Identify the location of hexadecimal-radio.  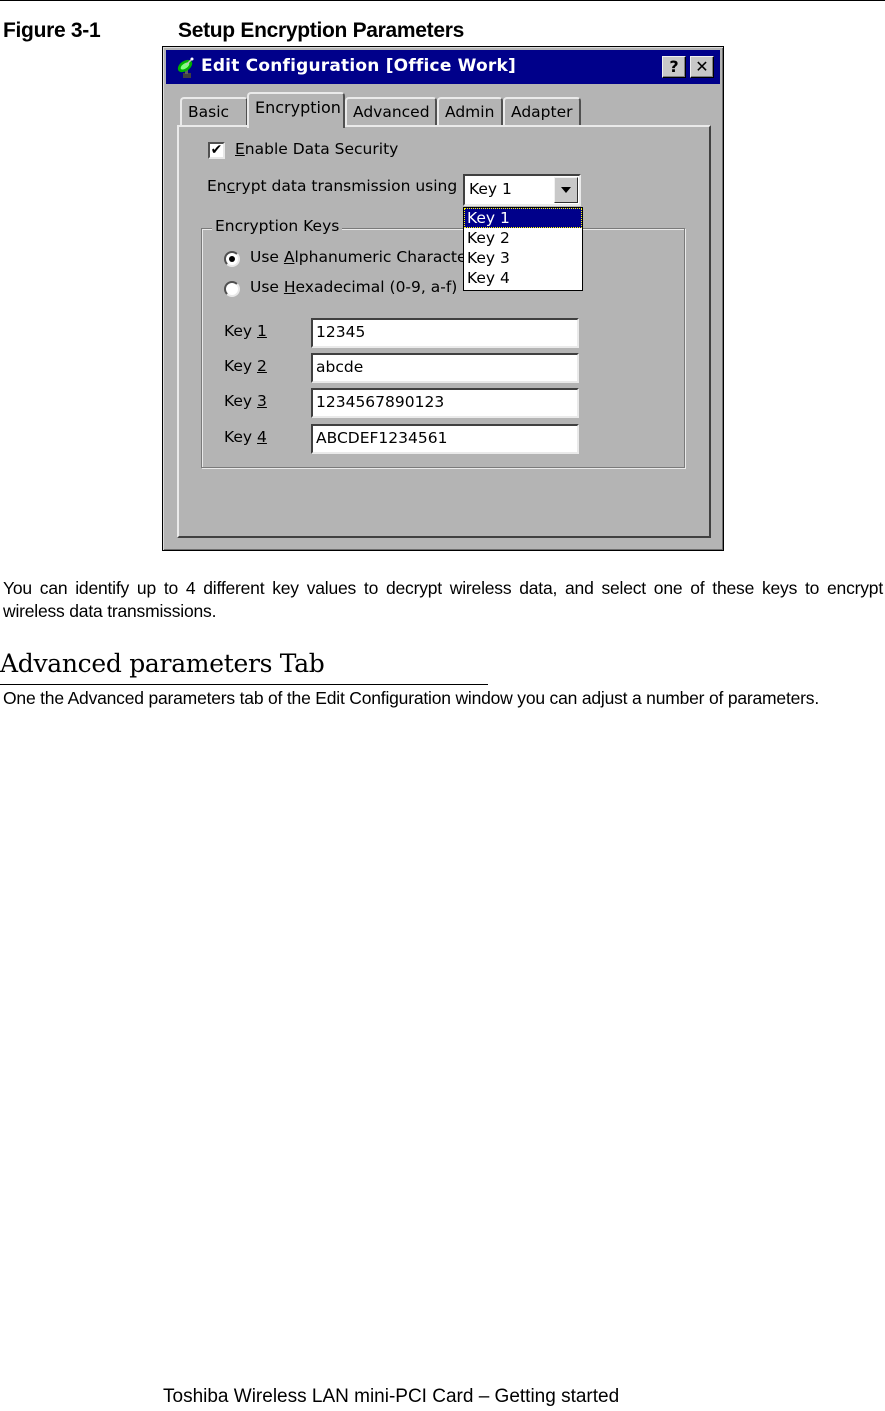
(232, 289).